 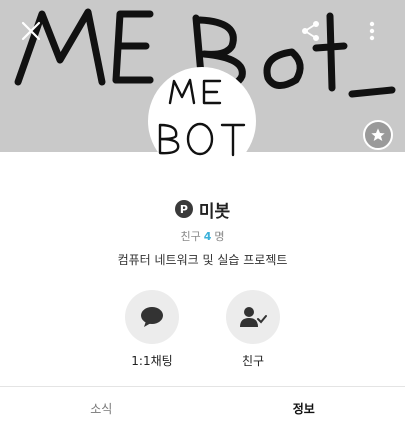 I want to click on friends-suffix: 명, so click(x=219, y=236).